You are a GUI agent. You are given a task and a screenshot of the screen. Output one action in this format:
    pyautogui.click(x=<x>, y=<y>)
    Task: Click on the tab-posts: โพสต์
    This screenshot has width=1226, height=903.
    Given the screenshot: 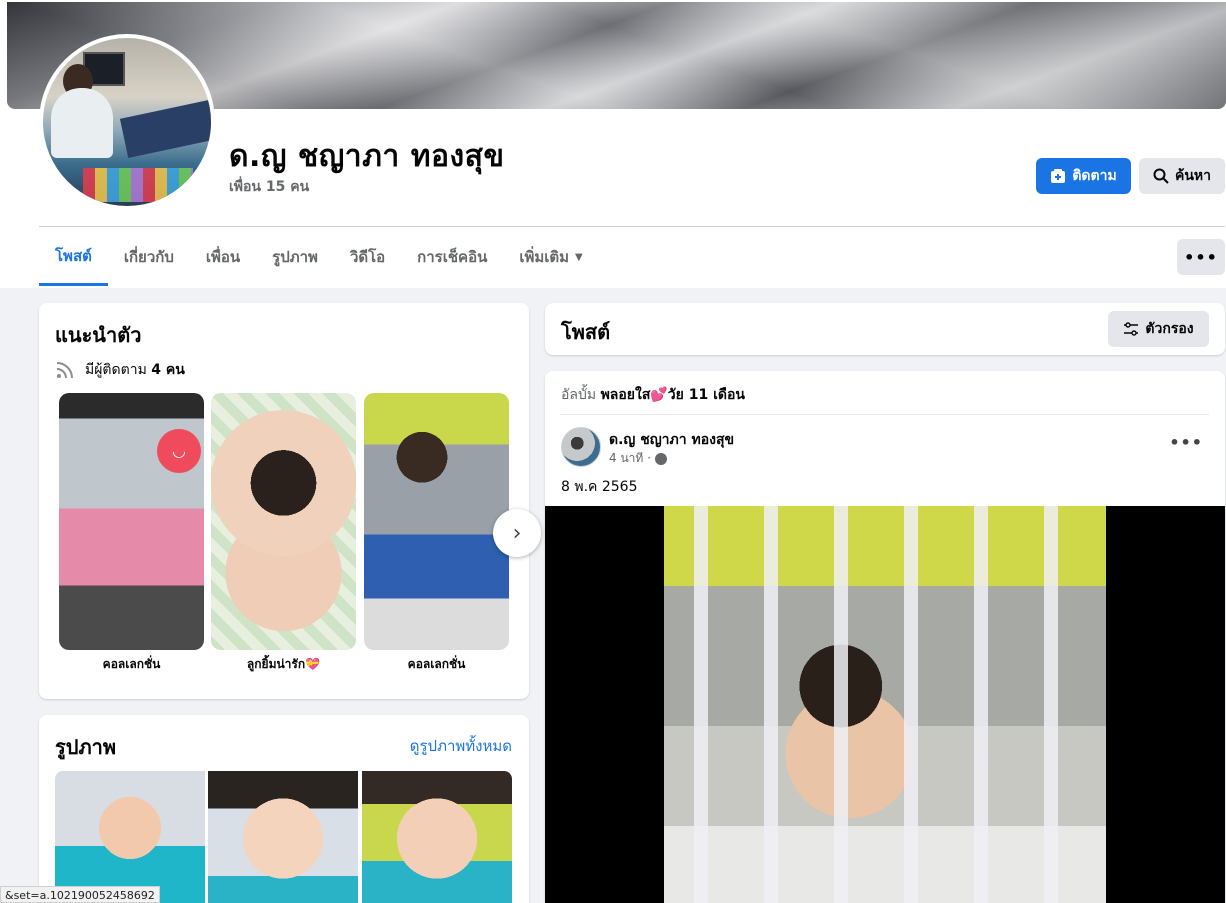 What is the action you would take?
    pyautogui.click(x=73, y=257)
    